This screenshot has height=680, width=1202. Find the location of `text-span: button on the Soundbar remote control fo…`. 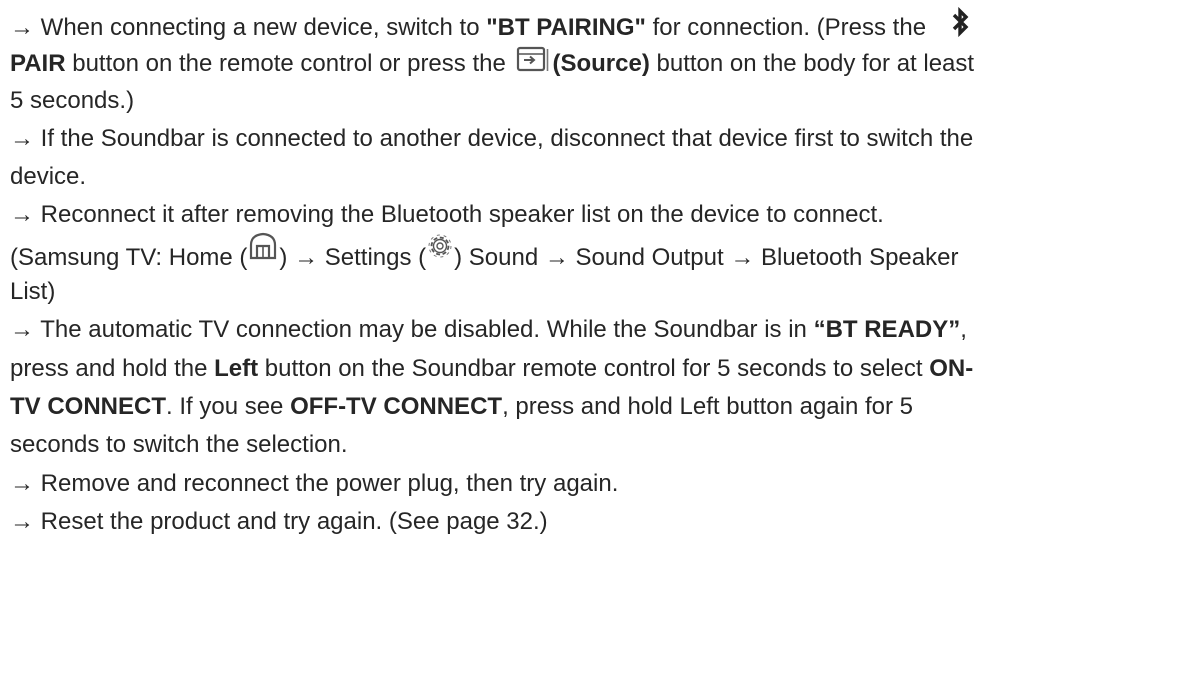

text-span: button on the Soundbar remote control fo… is located at coordinates (594, 368).